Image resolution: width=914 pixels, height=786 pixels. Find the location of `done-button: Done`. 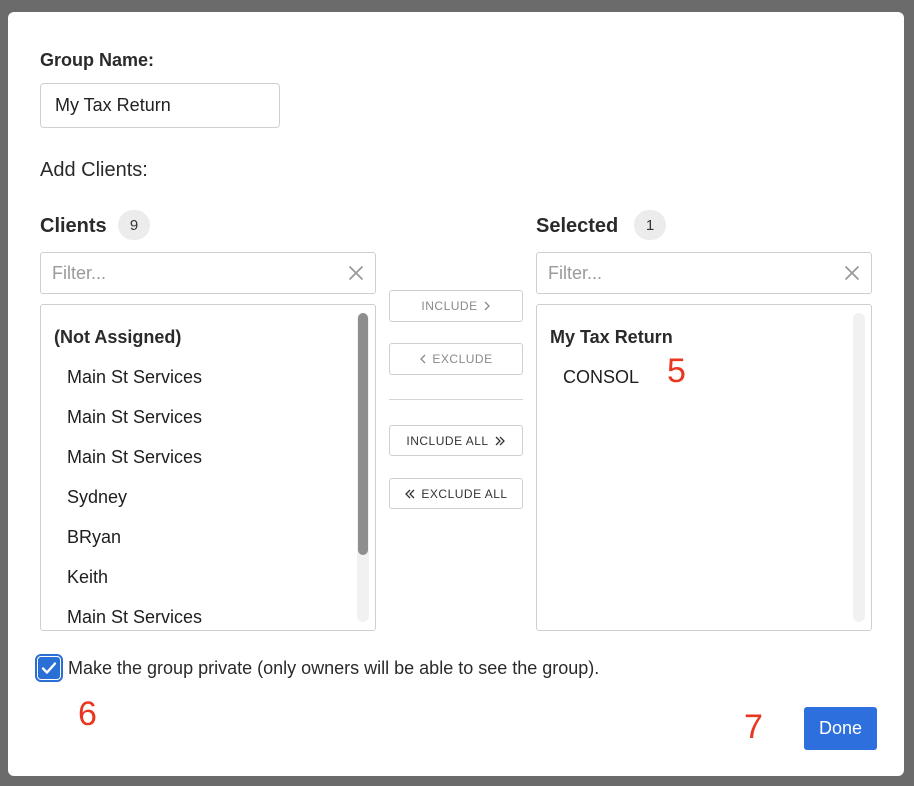

done-button: Done is located at coordinates (840, 728).